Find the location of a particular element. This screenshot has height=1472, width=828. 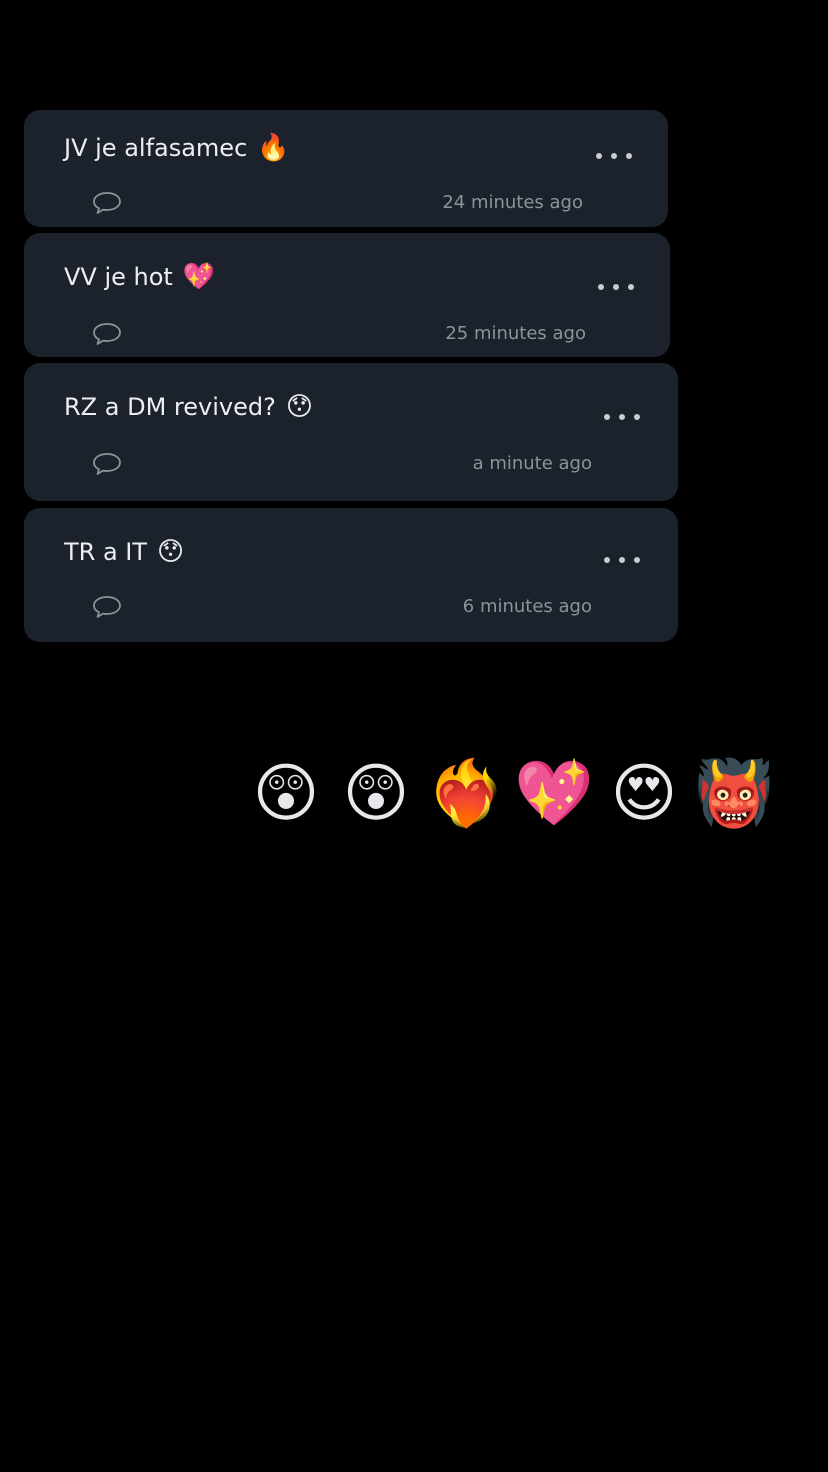

post-text: JV je alfasamec 🔥 is located at coordinates (177, 148).